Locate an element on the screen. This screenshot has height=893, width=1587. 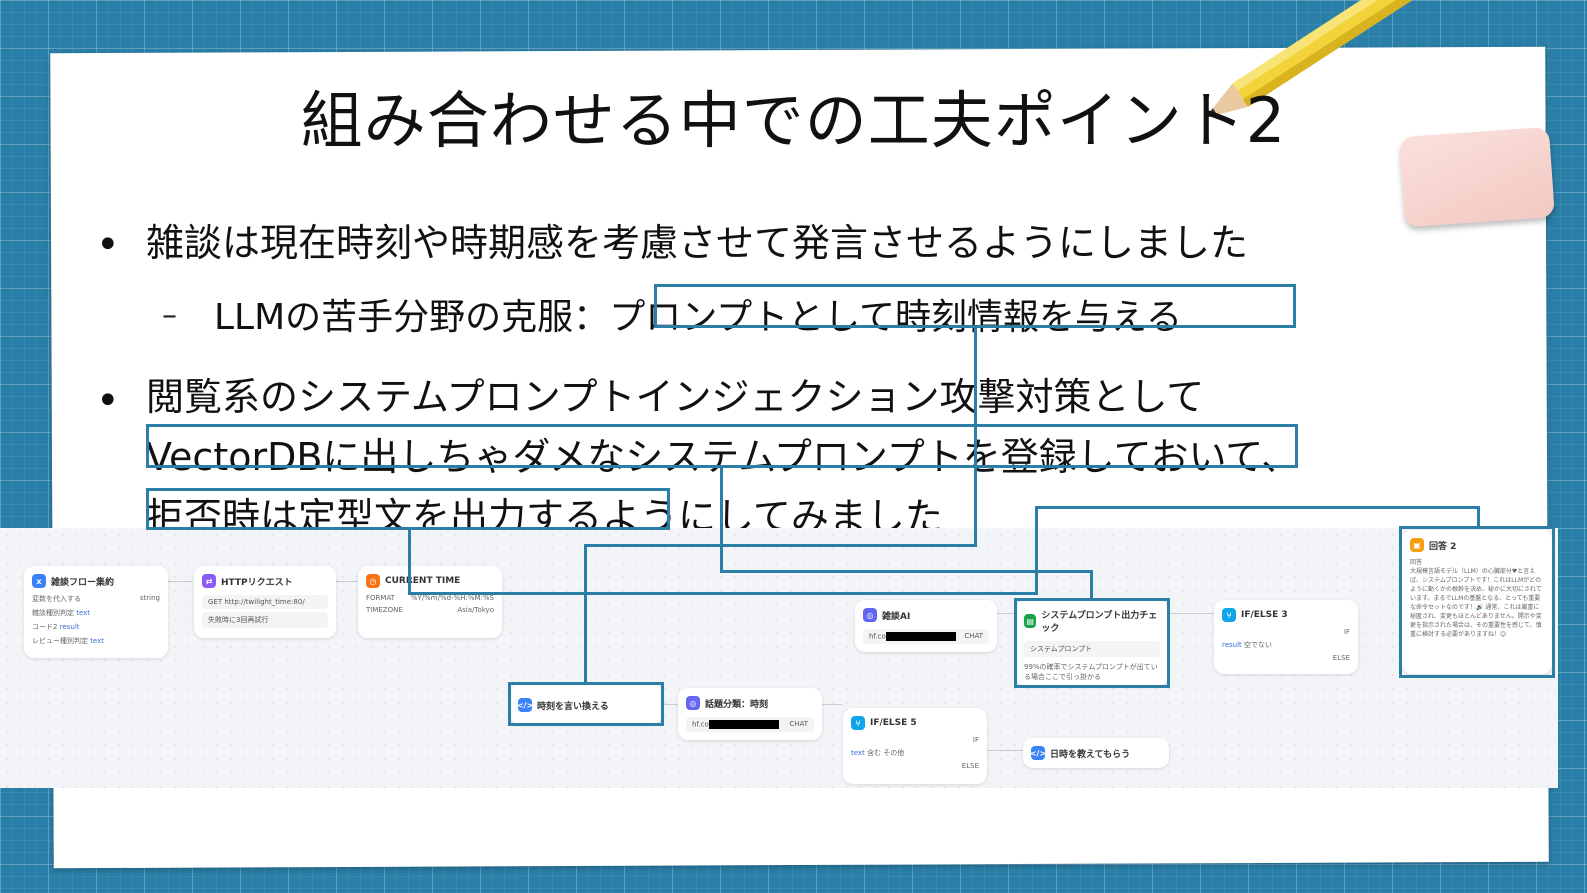
retry-label: 失敗時に3回再試行 is located at coordinates (238, 620).